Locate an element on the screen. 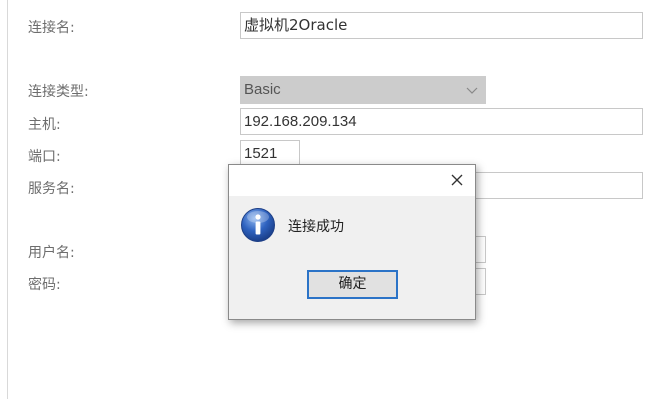 The width and height of the screenshot is (660, 399). password-label: 密码: is located at coordinates (44, 285).